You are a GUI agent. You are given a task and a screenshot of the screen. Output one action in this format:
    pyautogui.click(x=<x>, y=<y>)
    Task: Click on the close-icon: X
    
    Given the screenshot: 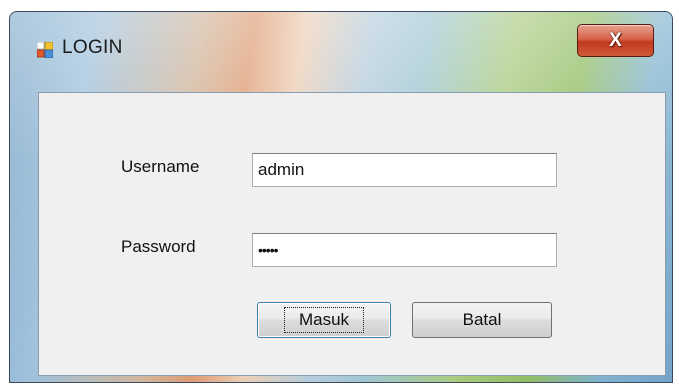 What is the action you would take?
    pyautogui.click(x=615, y=40)
    